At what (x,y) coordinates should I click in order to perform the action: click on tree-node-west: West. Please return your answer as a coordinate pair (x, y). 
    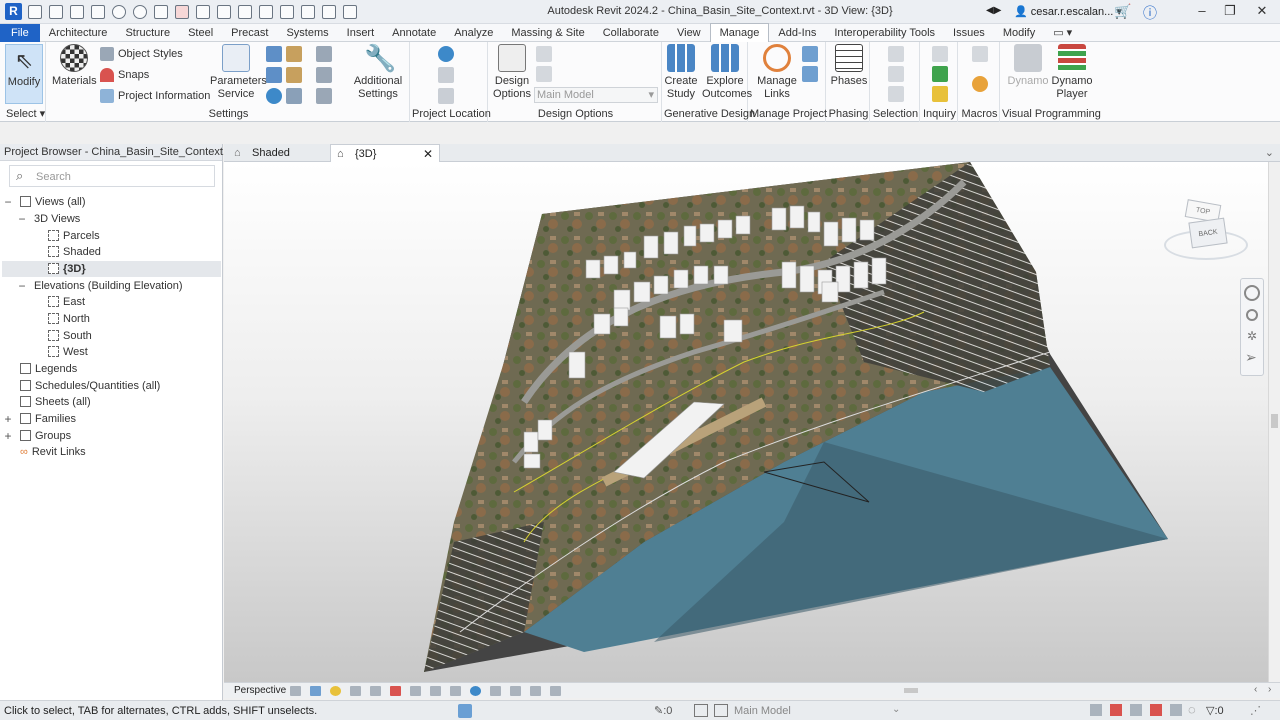
    Looking at the image, I should click on (68, 352).